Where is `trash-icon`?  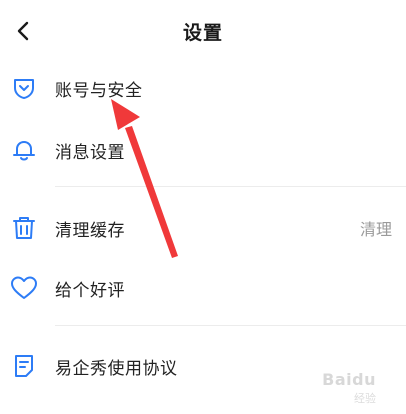 trash-icon is located at coordinates (24, 228).